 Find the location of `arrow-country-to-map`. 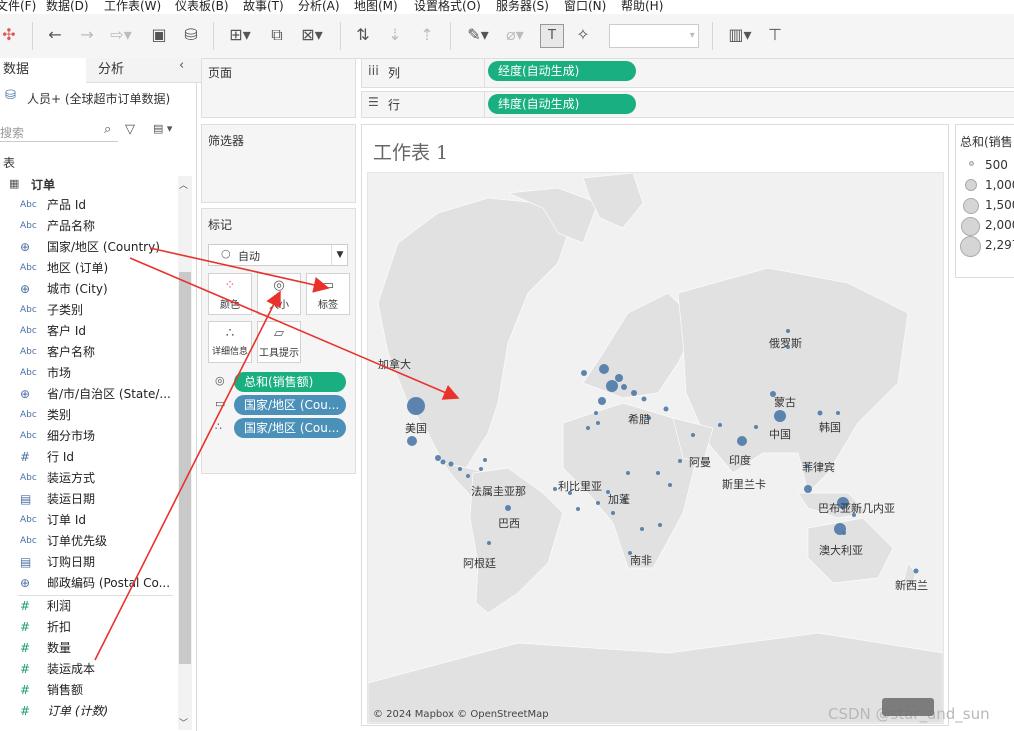

arrow-country-to-map is located at coordinates (294, 328).